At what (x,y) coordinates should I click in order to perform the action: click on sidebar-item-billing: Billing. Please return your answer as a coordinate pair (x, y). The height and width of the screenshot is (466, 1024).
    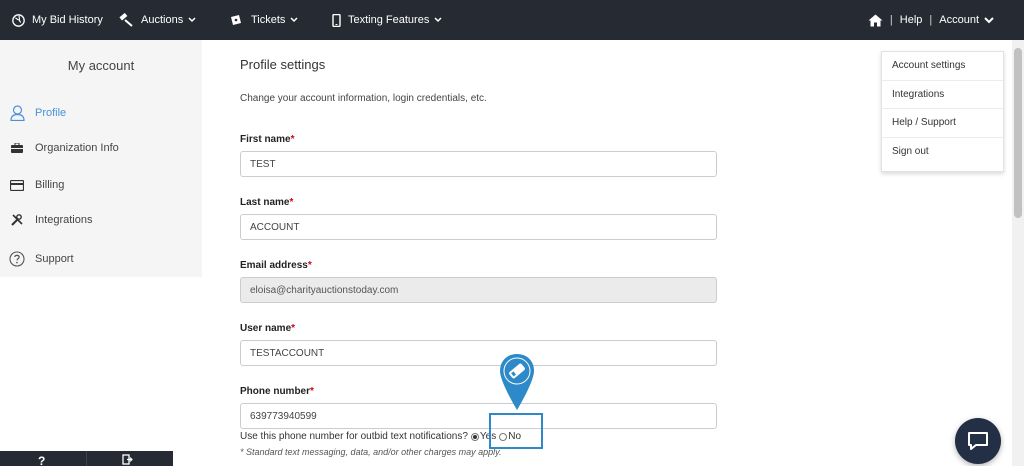
    Looking at the image, I should click on (36, 185).